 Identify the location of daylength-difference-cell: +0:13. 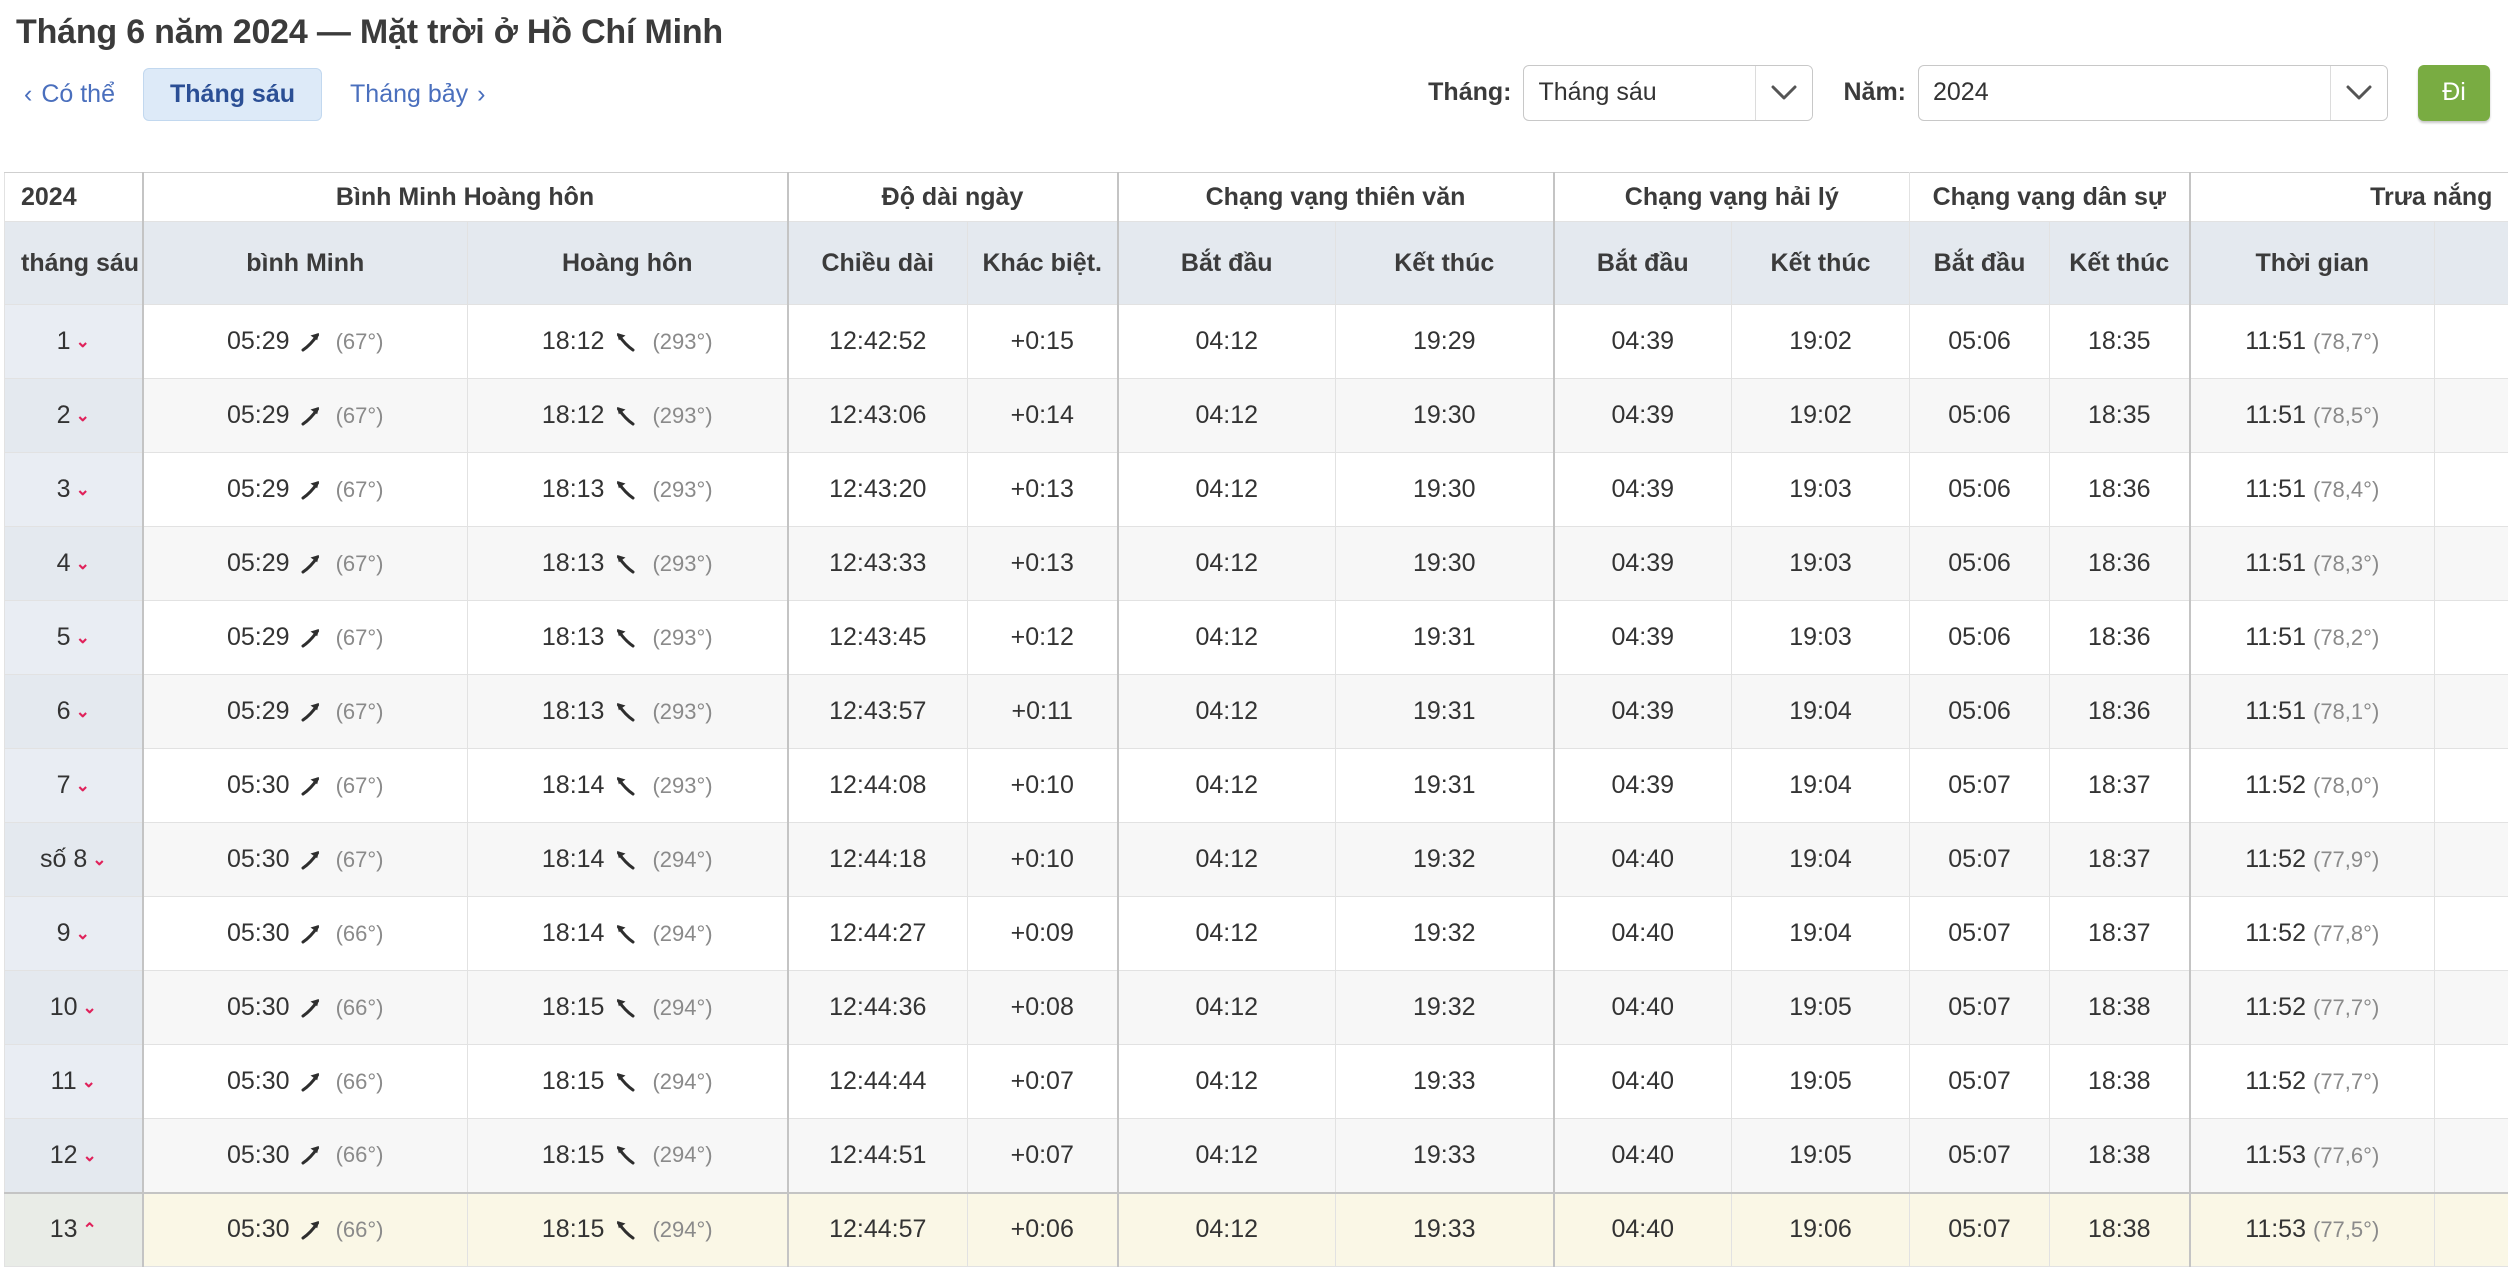
(1043, 489).